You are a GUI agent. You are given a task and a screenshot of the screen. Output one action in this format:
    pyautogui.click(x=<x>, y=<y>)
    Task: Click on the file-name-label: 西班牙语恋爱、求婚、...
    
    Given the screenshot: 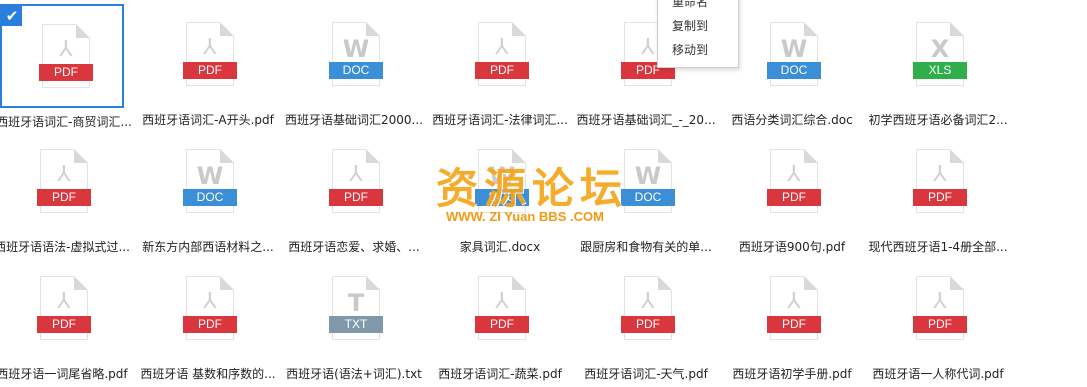 What is the action you would take?
    pyautogui.click(x=354, y=247)
    